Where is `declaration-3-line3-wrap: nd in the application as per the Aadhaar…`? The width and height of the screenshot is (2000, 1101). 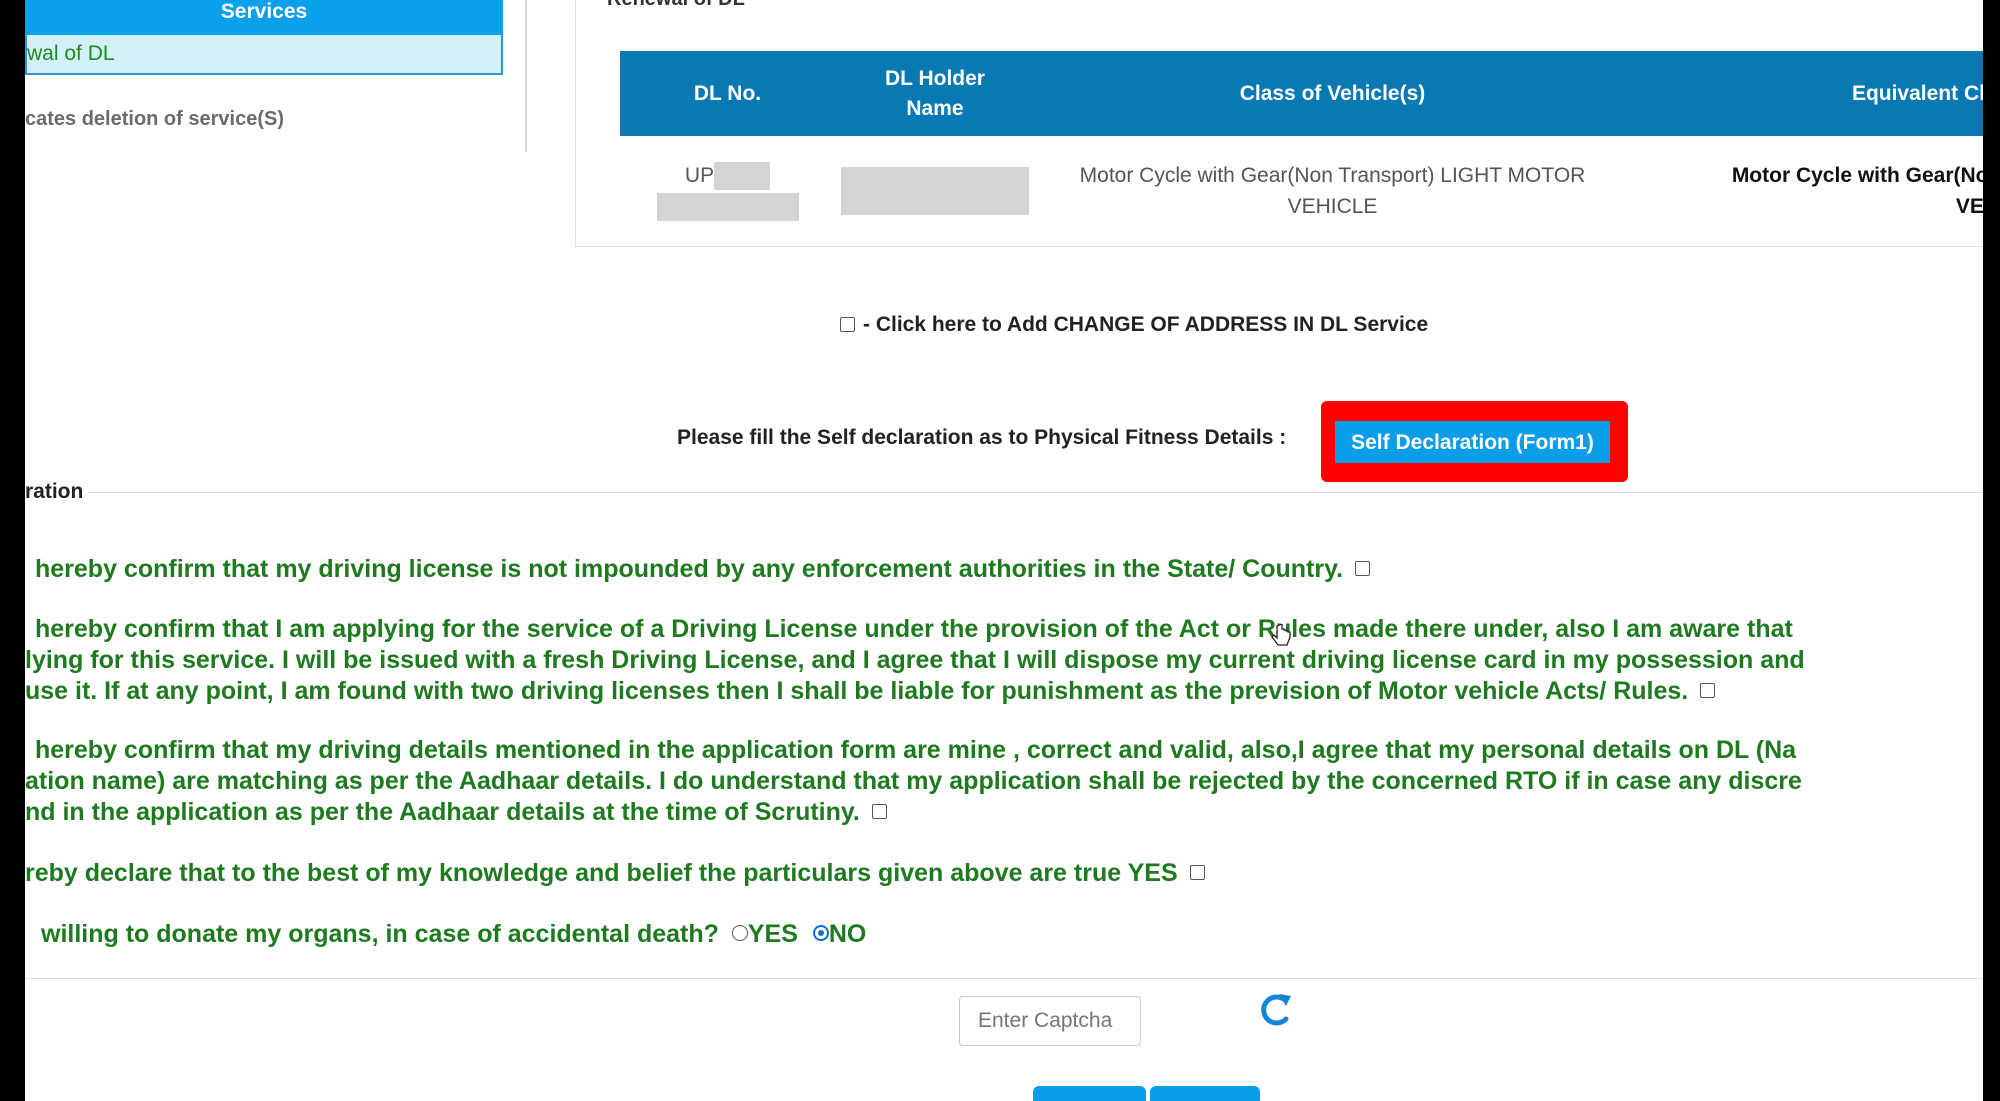 declaration-3-line3-wrap: nd in the application as per the Aadhaar… is located at coordinates (913, 812).